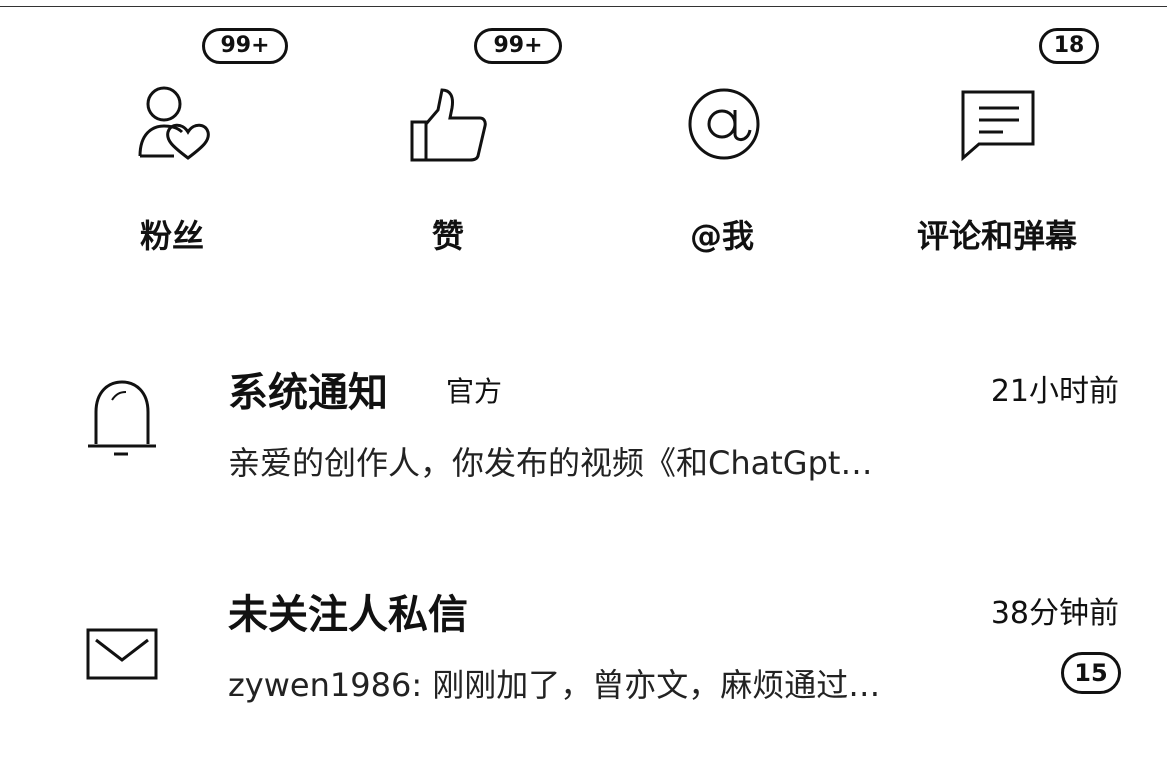 The width and height of the screenshot is (1167, 782). Describe the element at coordinates (1054, 391) in the screenshot. I see `system-notice-time: 21小时前` at that location.